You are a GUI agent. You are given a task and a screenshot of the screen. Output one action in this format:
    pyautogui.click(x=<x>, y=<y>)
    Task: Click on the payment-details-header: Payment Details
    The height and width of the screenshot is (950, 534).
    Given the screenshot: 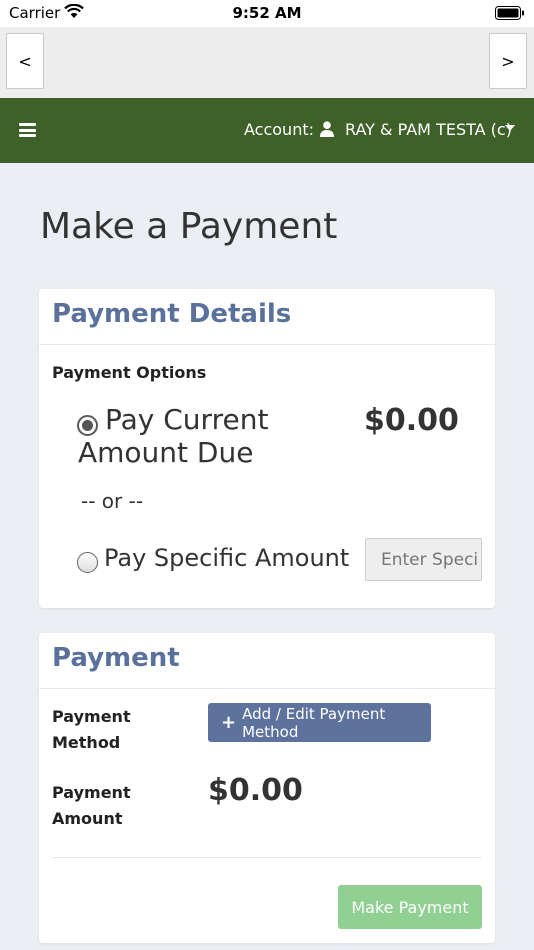 What is the action you would take?
    pyautogui.click(x=267, y=317)
    